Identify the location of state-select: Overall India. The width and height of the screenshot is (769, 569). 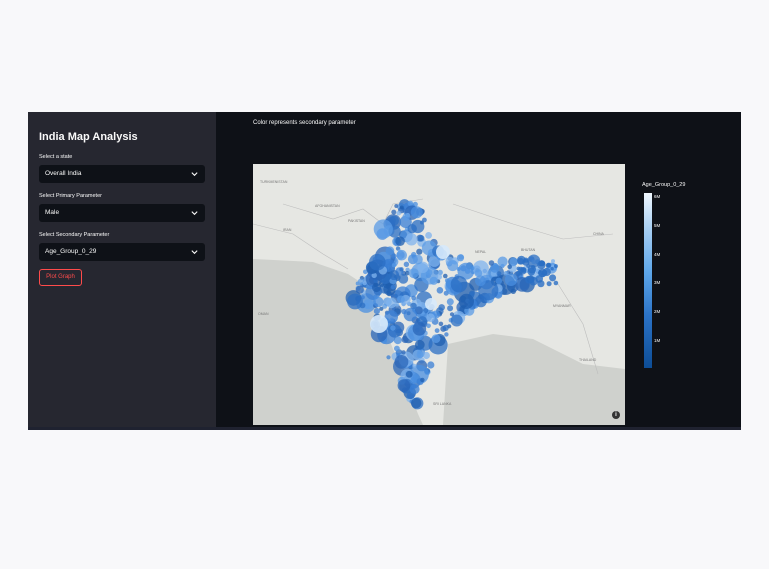
(122, 174).